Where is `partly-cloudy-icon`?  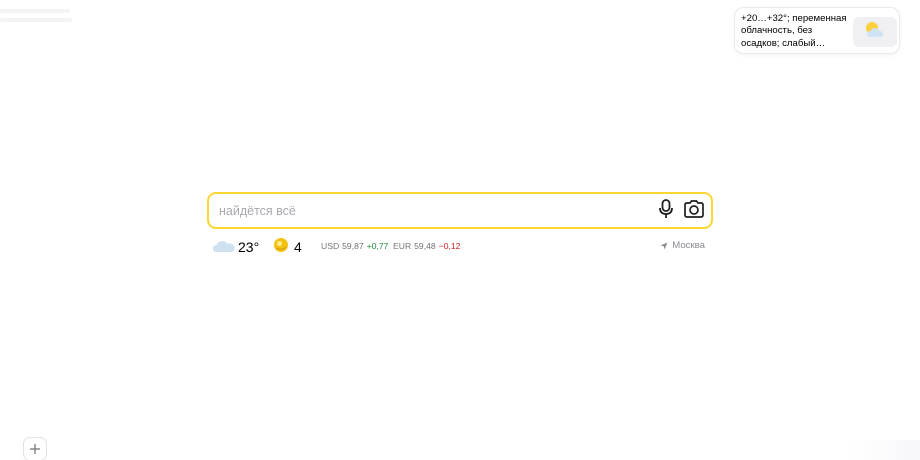 partly-cloudy-icon is located at coordinates (875, 32).